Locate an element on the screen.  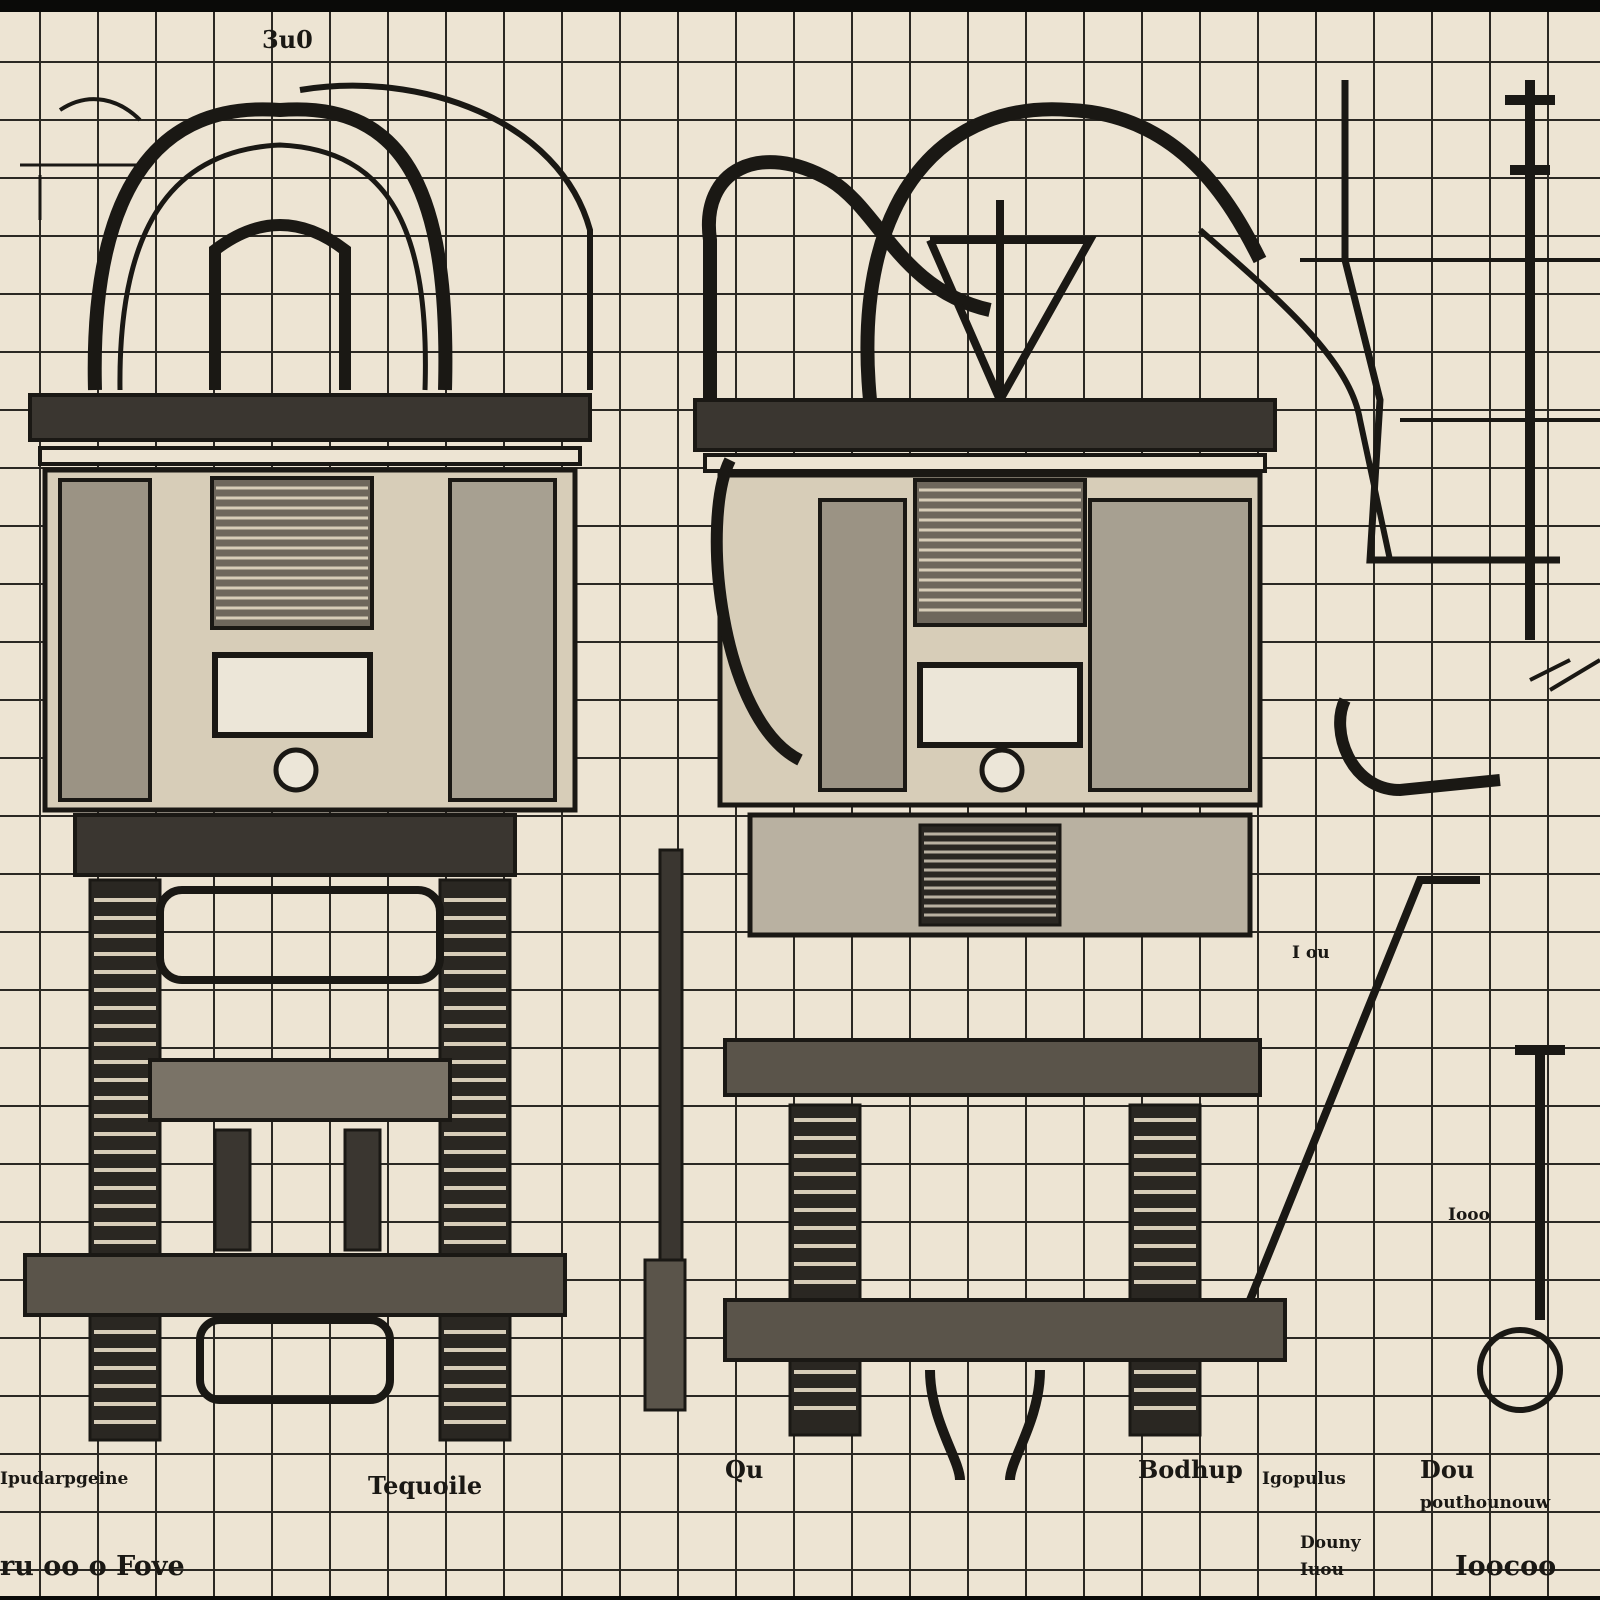
lower-deck-center is located at coordinates (1005, 1330).